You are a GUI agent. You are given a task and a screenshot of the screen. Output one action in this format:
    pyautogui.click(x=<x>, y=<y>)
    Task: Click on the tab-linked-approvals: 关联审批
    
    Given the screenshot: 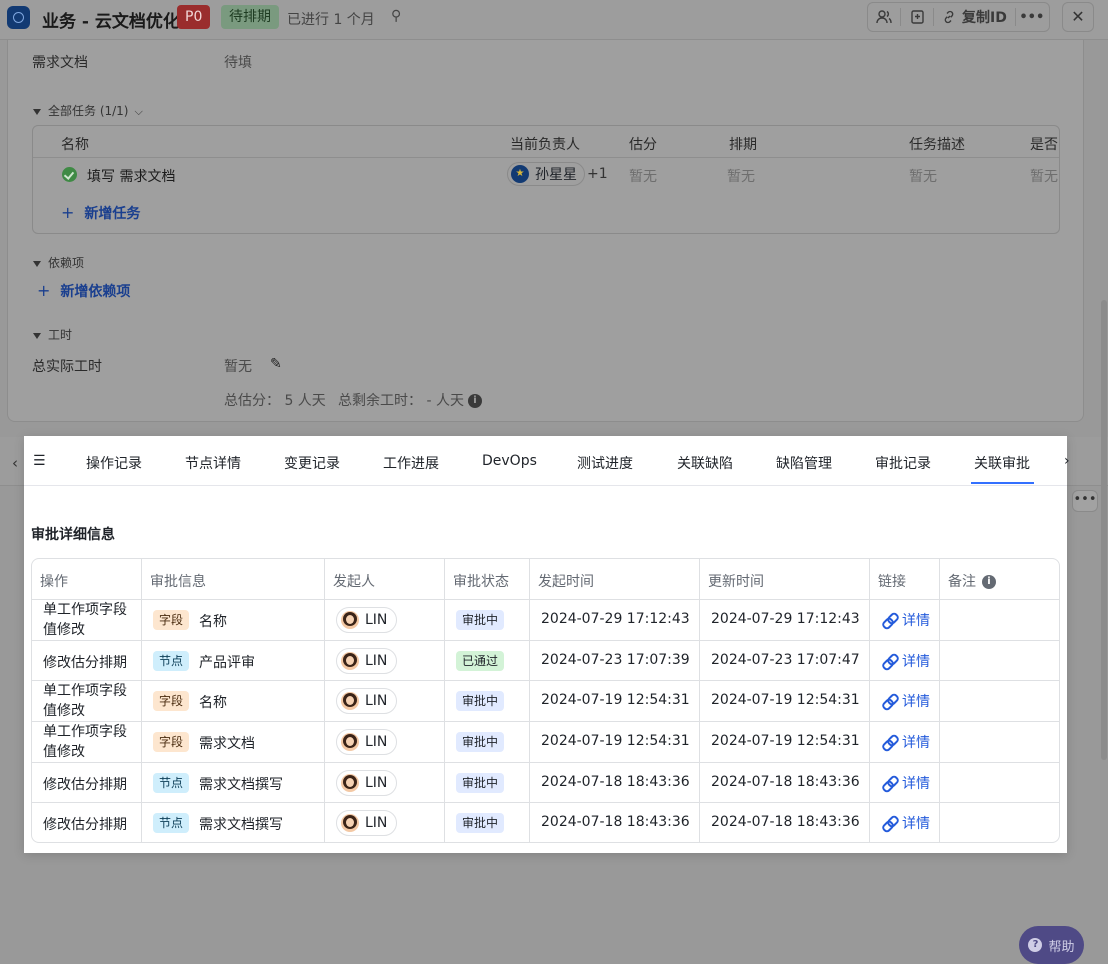 What is the action you would take?
    pyautogui.click(x=1002, y=463)
    